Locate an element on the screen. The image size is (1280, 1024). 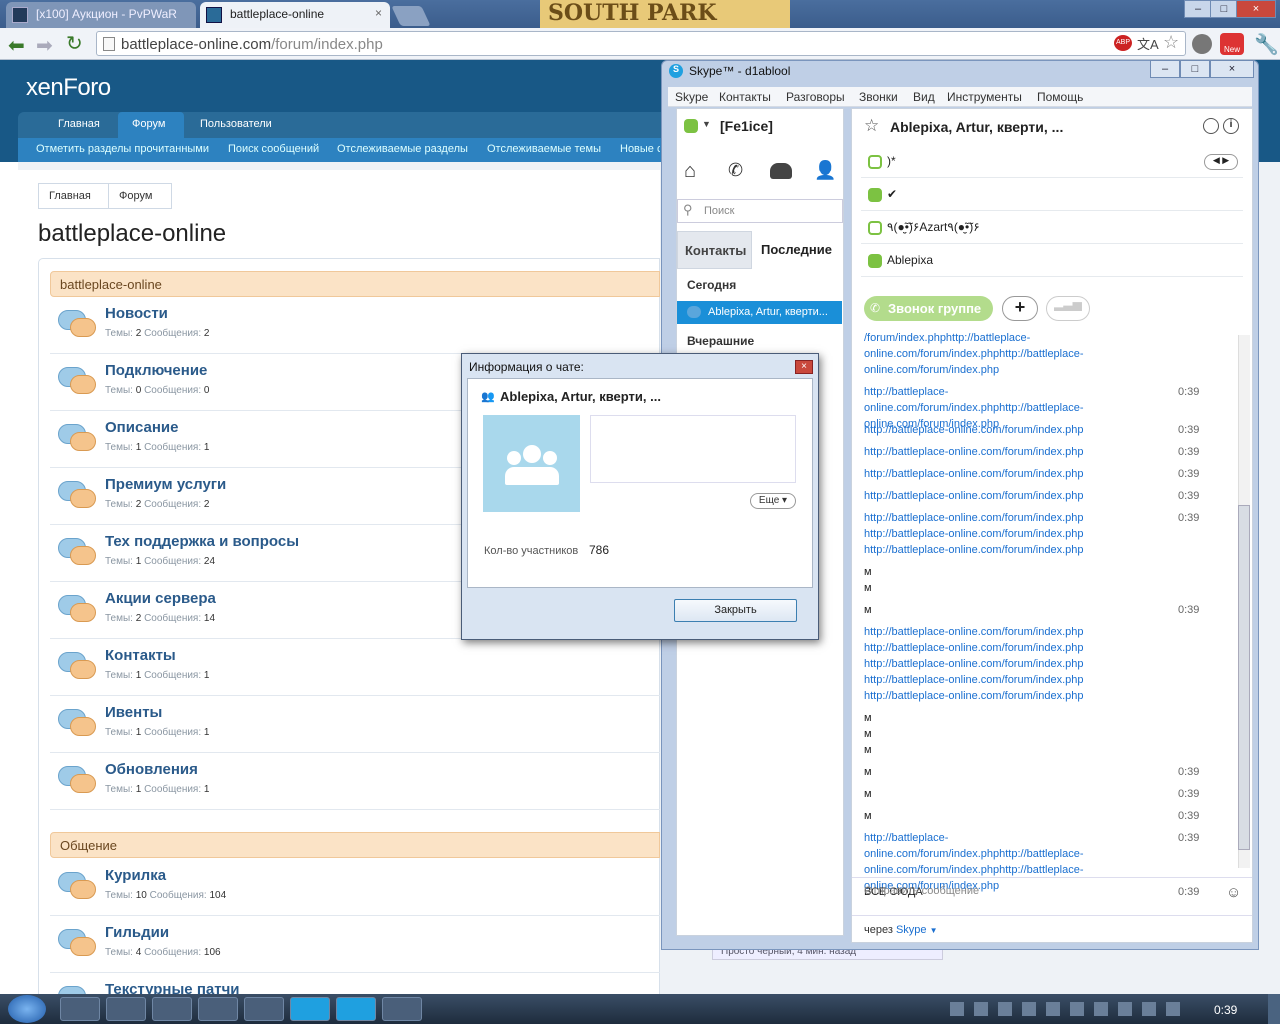
forum-node: Контакты Темы: 1 Сообщения: 1 is located at coordinates (355, 668).